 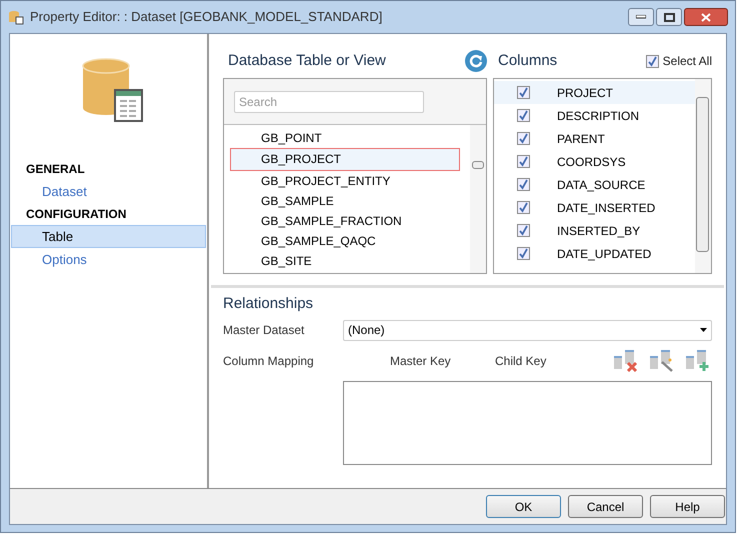 I want to click on dialog-button: Cancel, so click(x=605, y=506).